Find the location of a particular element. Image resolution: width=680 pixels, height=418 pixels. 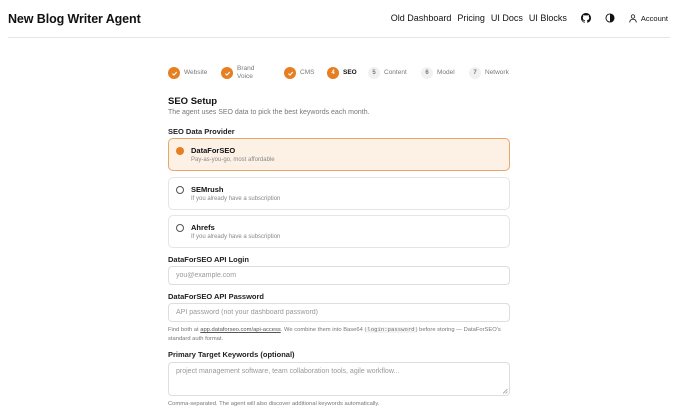

step-label: Content is located at coordinates (395, 72).